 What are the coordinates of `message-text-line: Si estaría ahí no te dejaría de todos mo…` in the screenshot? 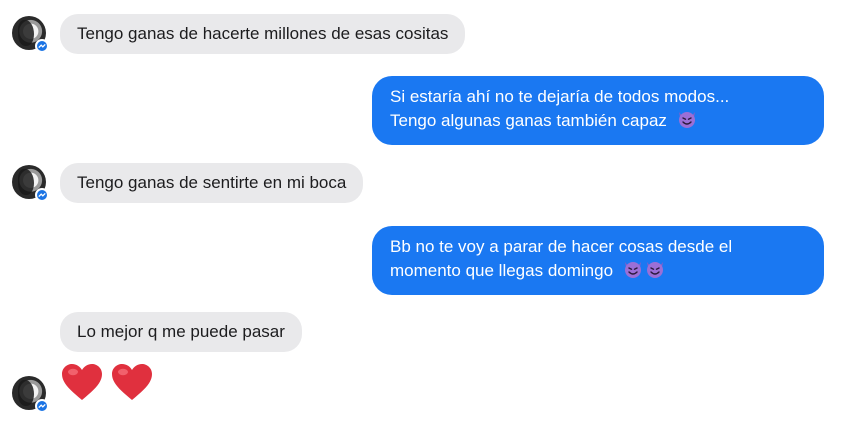 It's located at (560, 96).